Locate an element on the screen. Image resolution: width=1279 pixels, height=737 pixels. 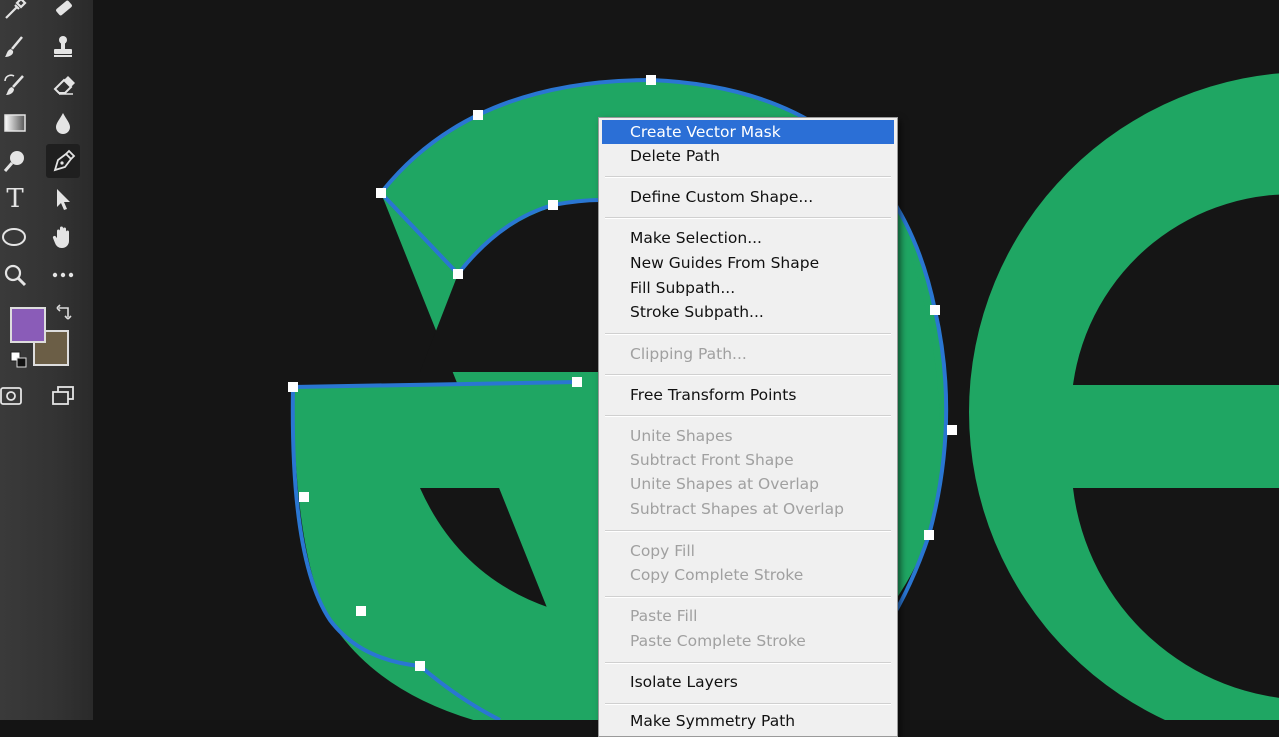
brush-icon is located at coordinates (16, 47).